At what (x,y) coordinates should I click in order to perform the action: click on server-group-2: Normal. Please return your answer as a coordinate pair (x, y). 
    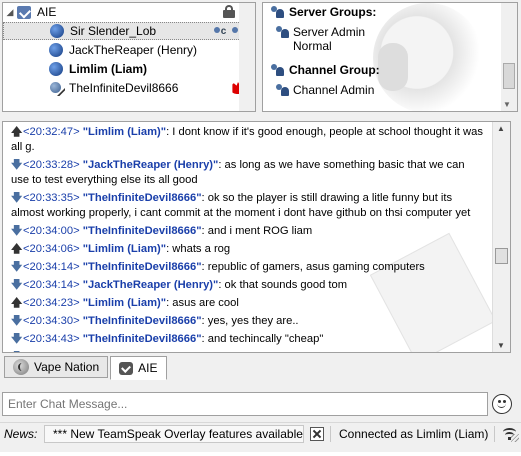
    Looking at the image, I should click on (312, 46).